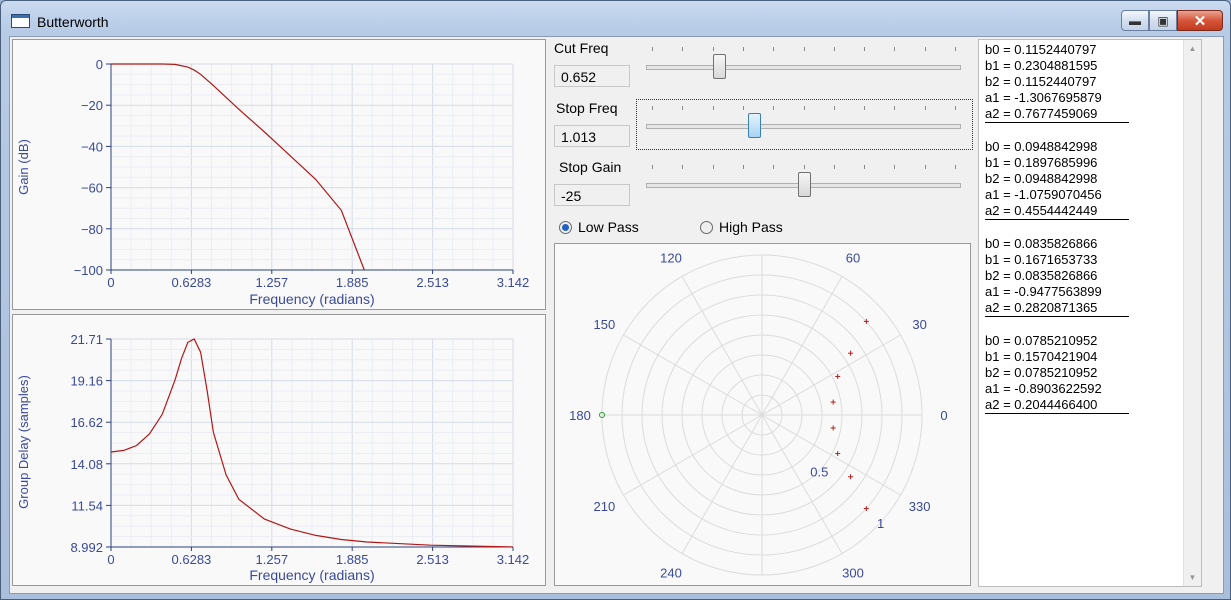 The height and width of the screenshot is (600, 1231). I want to click on coefficient-line: b0 = 0.0948842998, so click(1041, 146).